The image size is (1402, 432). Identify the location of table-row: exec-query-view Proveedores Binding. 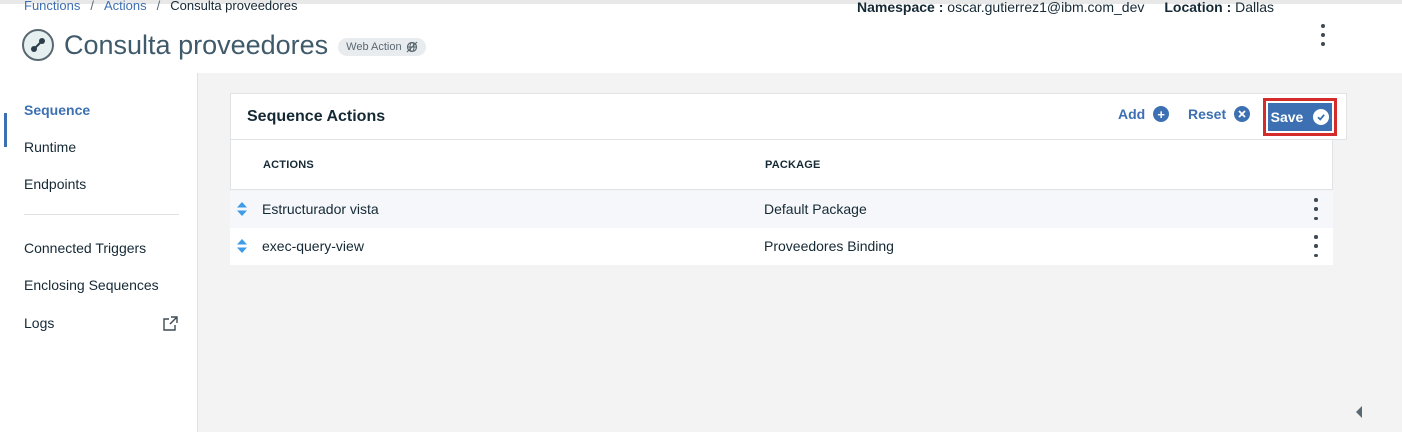
(781, 246).